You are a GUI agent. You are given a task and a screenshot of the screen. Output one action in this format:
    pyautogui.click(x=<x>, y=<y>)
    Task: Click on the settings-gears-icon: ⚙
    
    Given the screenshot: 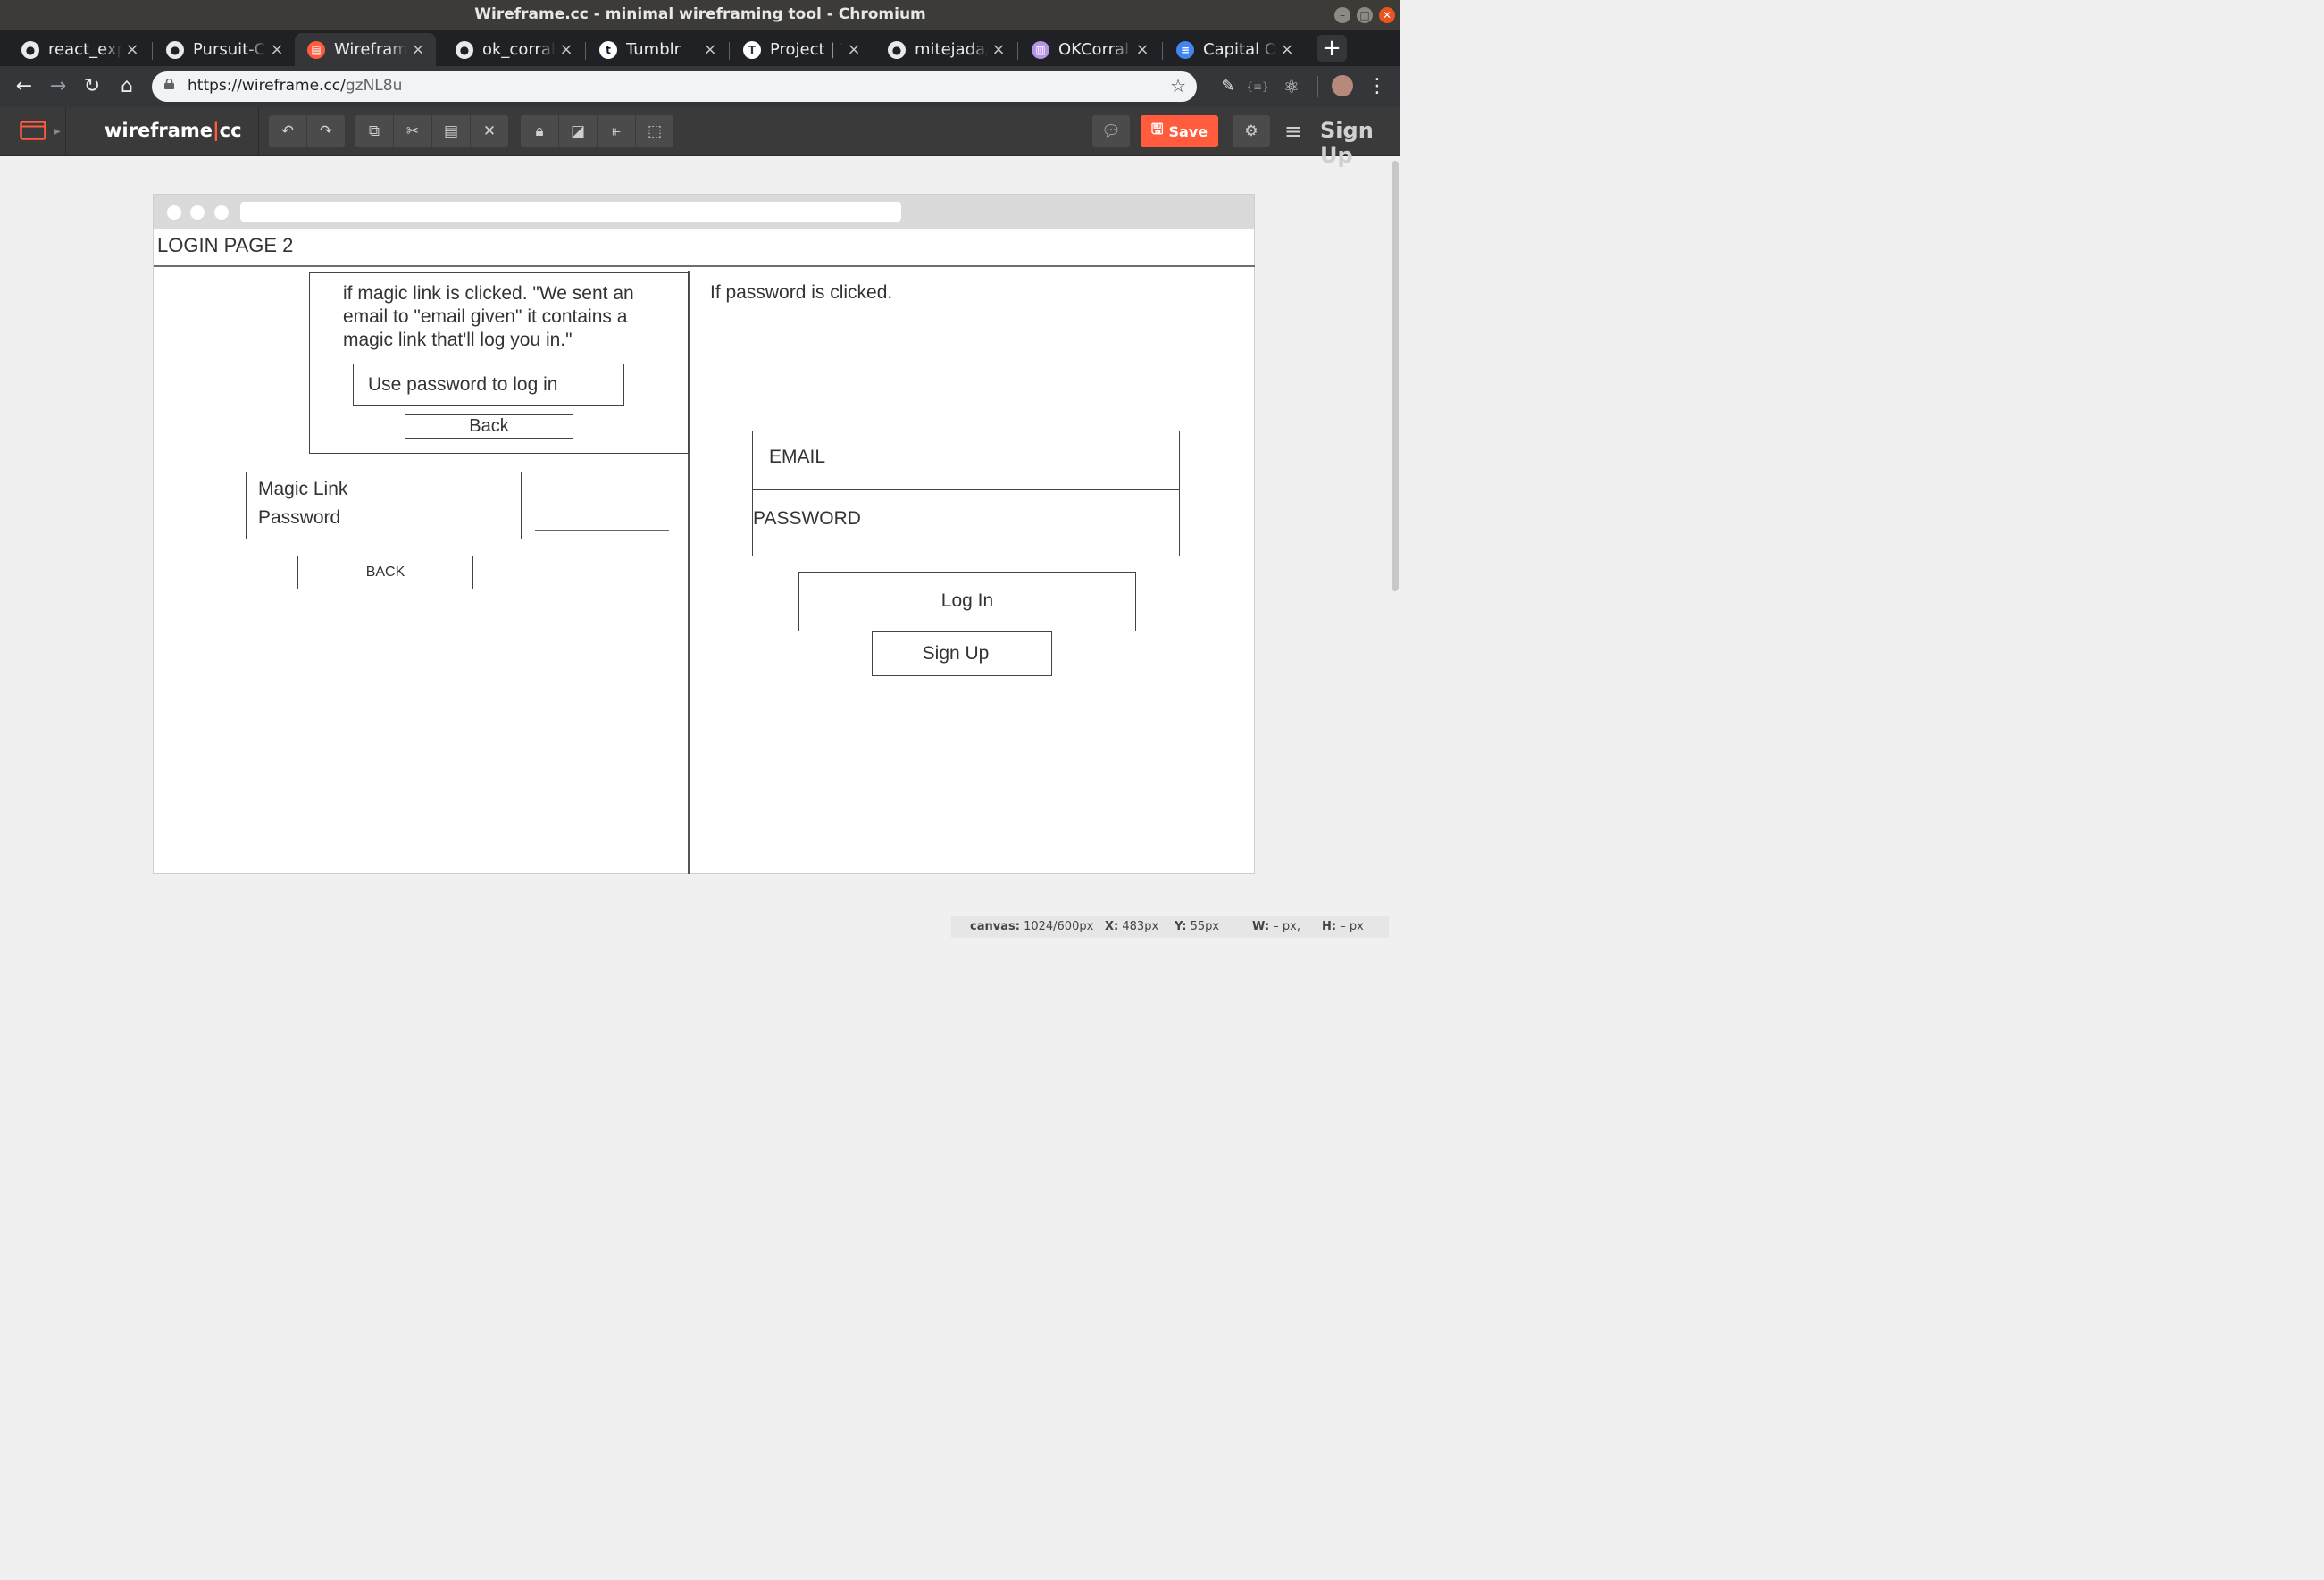 What is the action you would take?
    pyautogui.click(x=1251, y=131)
    